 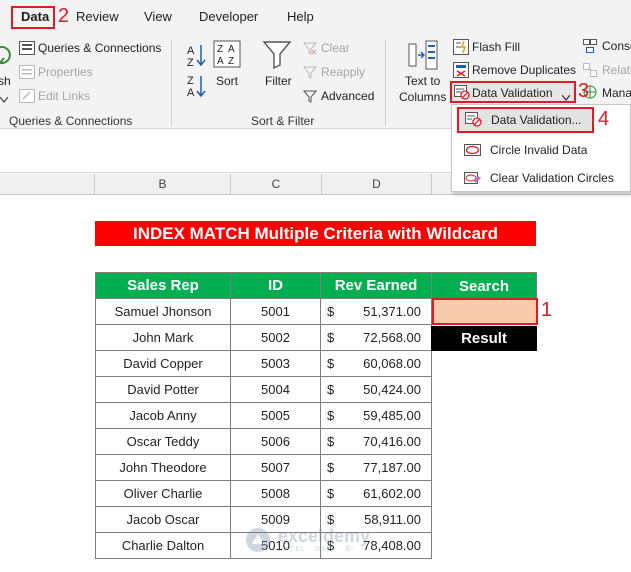 I want to click on rev-earned-cell: $70,416.00, so click(x=376, y=441).